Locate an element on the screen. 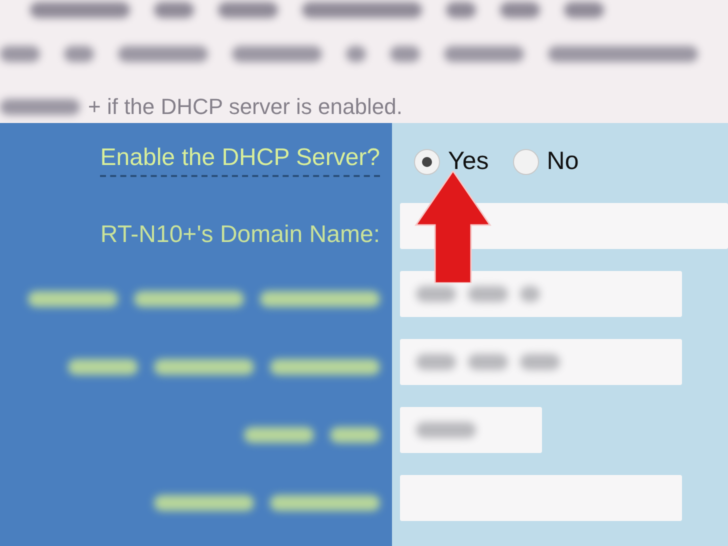 This screenshot has width=728, height=546. dhcp-label: Enable the DHCP Server? is located at coordinates (240, 160).